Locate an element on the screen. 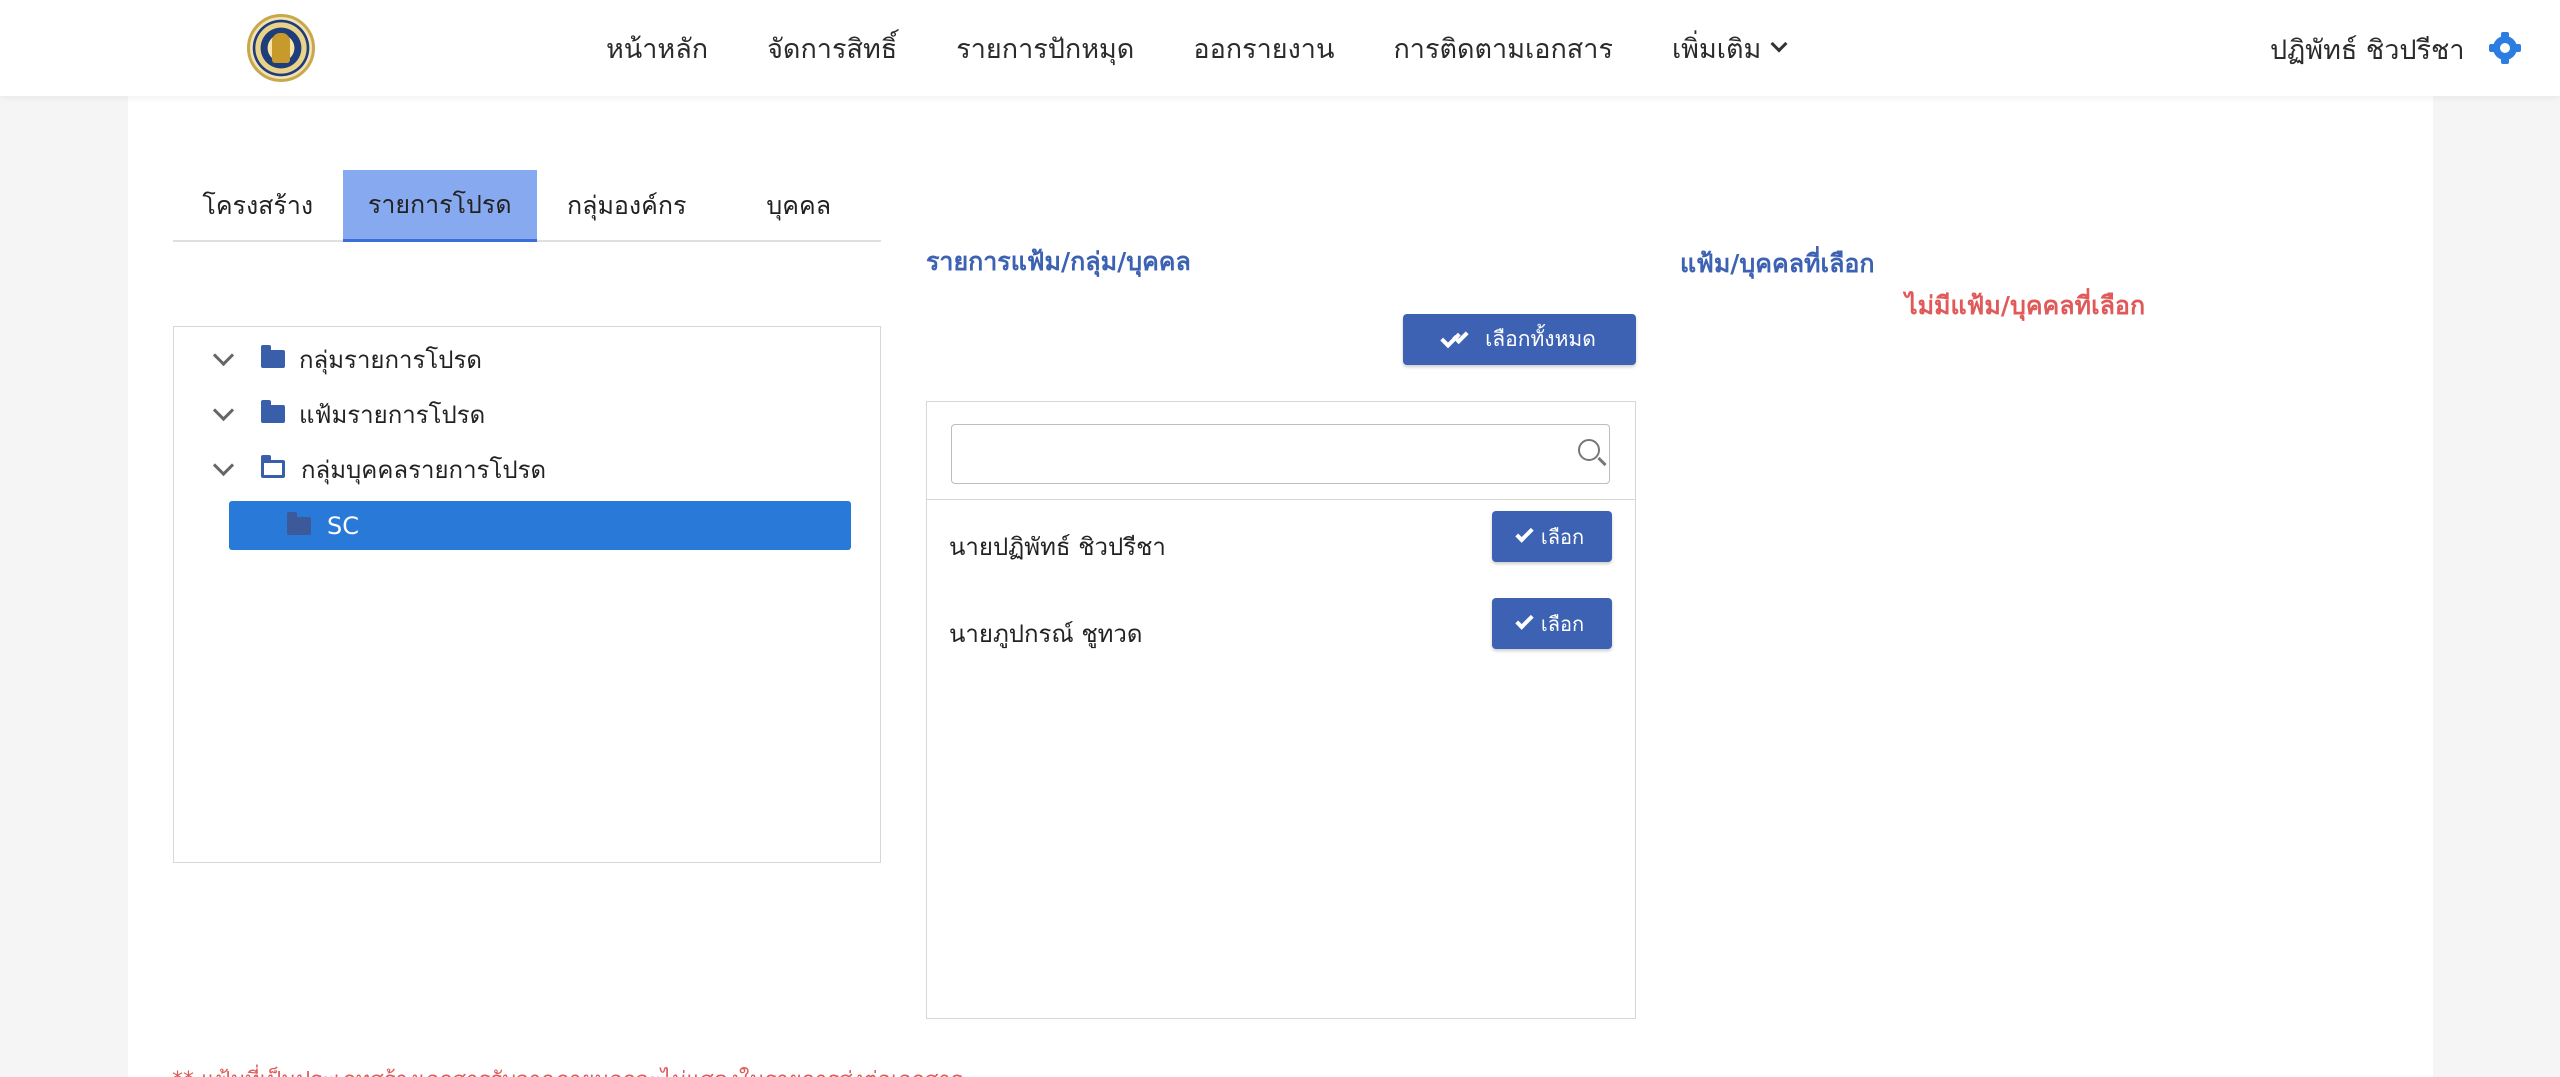 This screenshot has height=1077, width=2560. tree-item-label: กลุ่มบุคคลรายการโปรด is located at coordinates (424, 469).